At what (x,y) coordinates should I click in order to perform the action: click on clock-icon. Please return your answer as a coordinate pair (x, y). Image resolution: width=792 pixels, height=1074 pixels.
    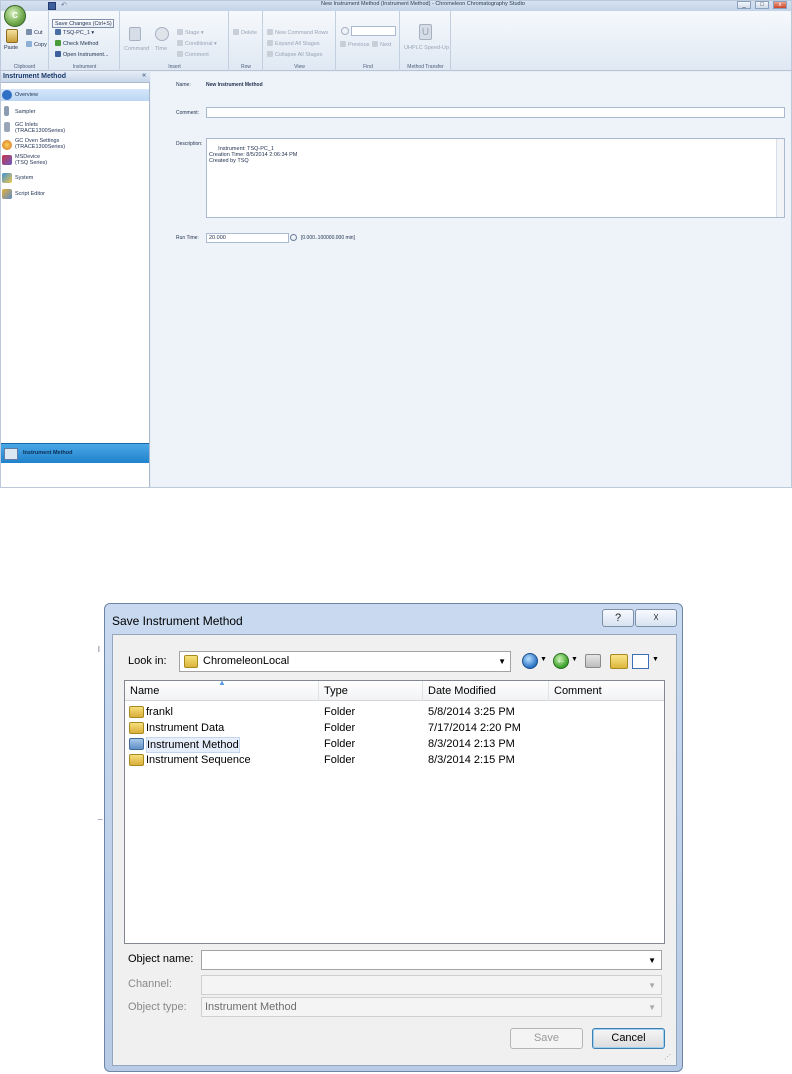
    Looking at the image, I should click on (162, 34).